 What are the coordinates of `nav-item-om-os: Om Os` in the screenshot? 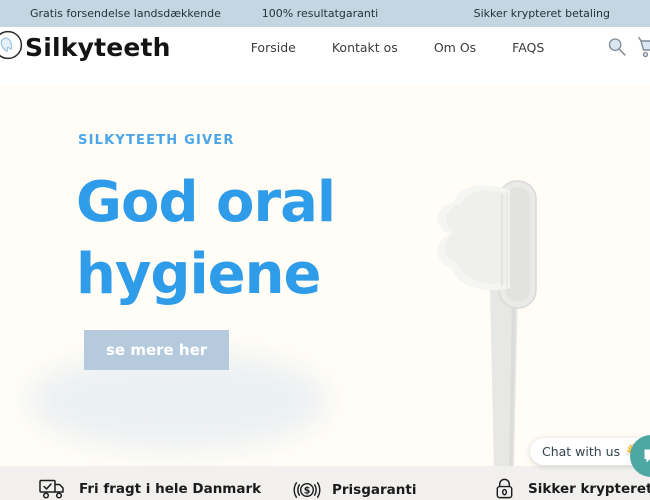 It's located at (455, 47).